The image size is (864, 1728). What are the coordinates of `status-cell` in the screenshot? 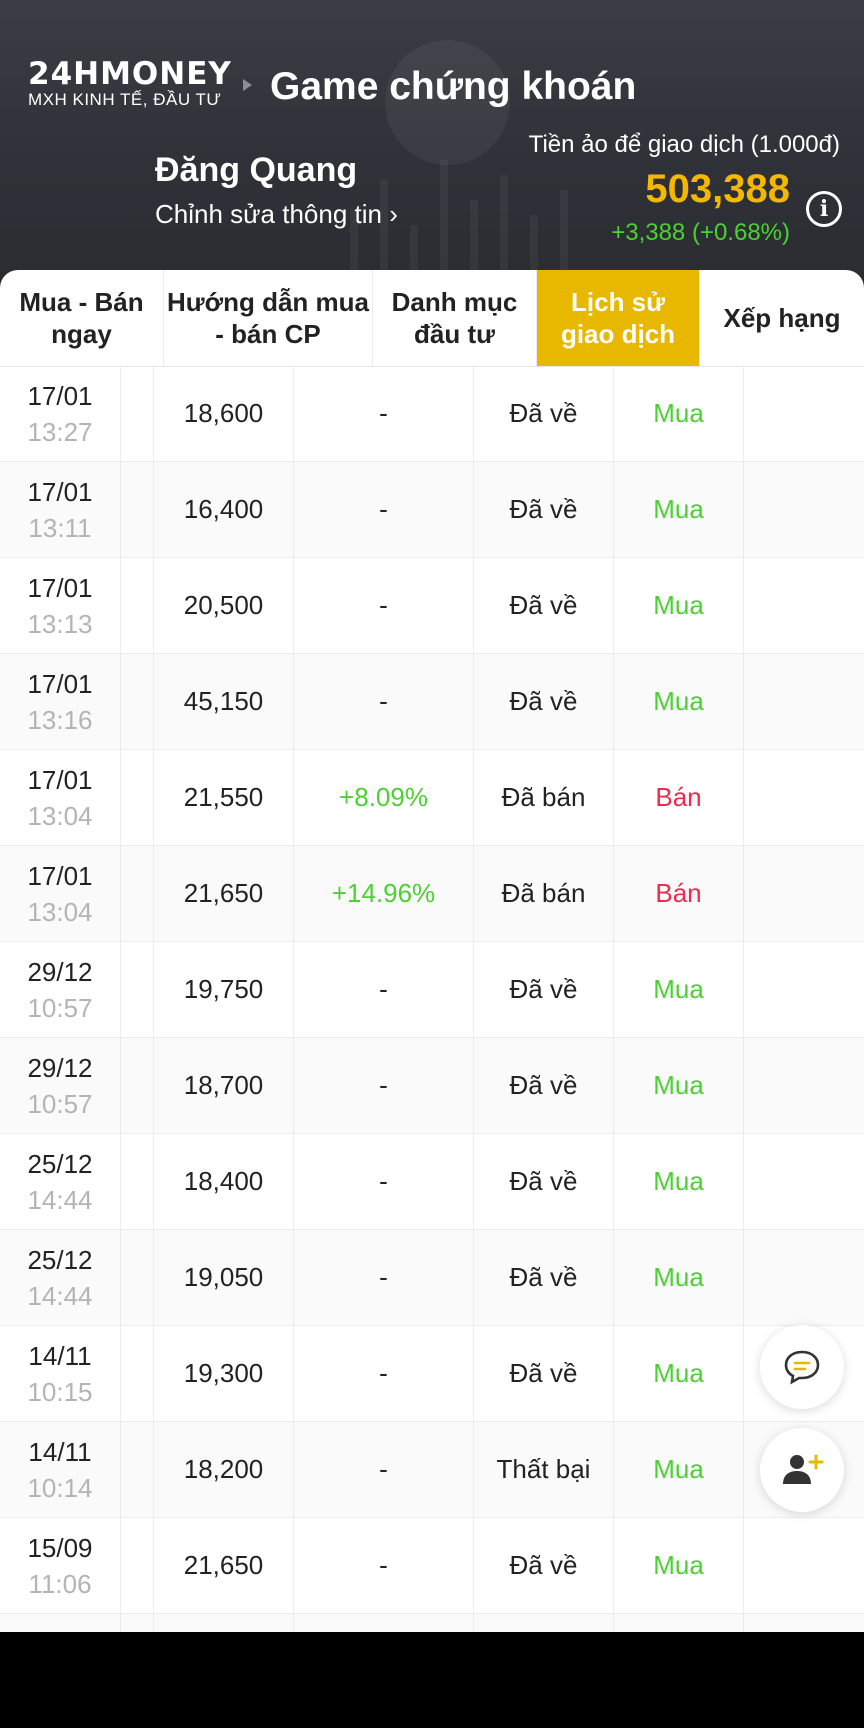 It's located at (544, 1623).